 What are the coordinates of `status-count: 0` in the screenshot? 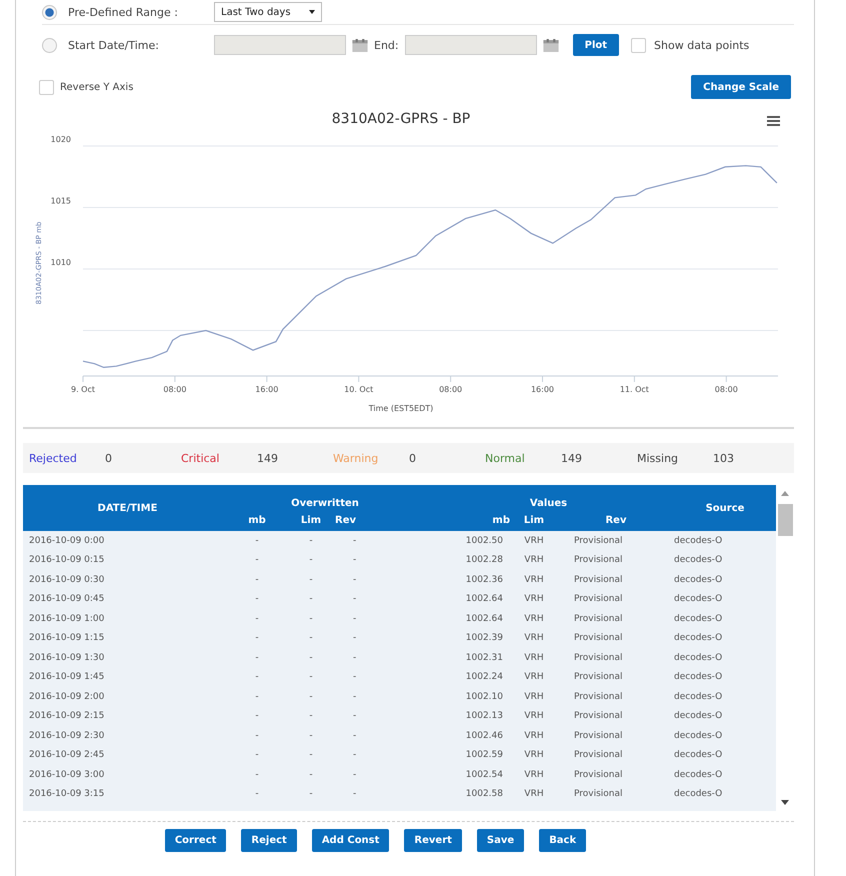 It's located at (413, 458).